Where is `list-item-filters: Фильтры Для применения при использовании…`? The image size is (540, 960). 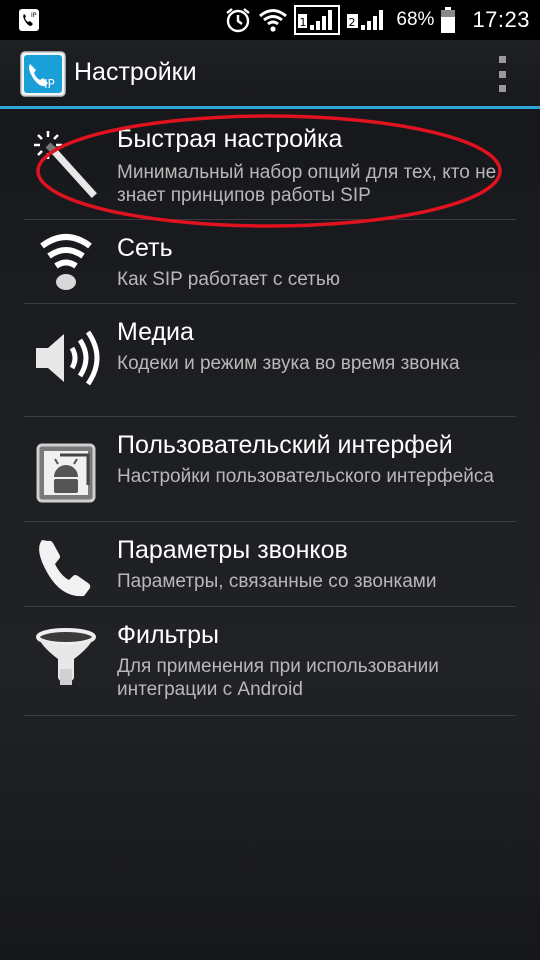 list-item-filters: Фильтры Для применения при использовании… is located at coordinates (270, 661).